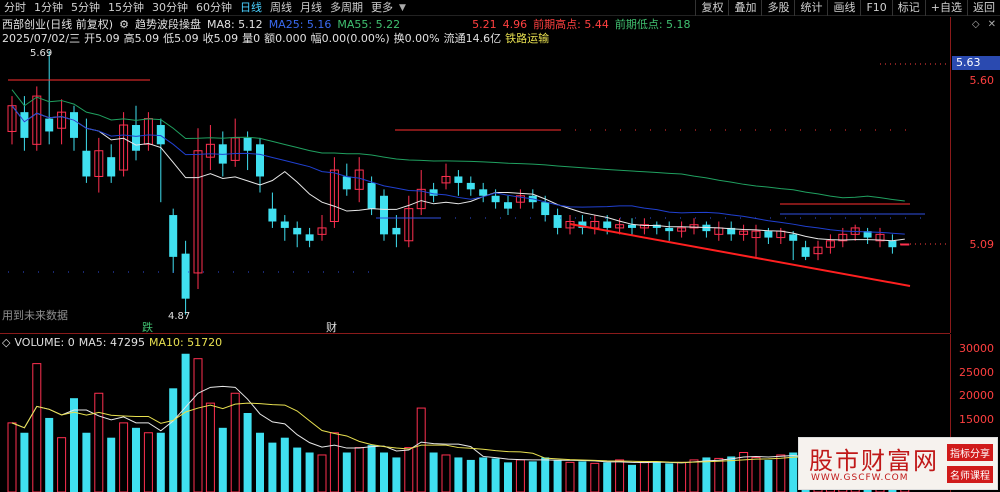 Image resolution: width=1000 pixels, height=492 pixels. I want to click on watermark-tag-share: 指标分享, so click(970, 452).